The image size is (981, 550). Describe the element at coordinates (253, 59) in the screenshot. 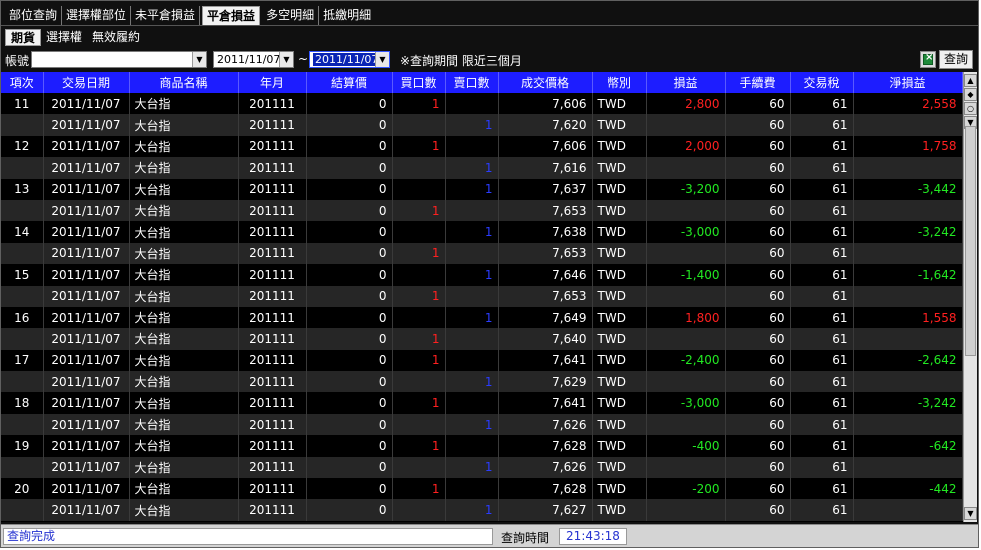

I see `date-from-picker: 2011/11/07 ▼` at that location.